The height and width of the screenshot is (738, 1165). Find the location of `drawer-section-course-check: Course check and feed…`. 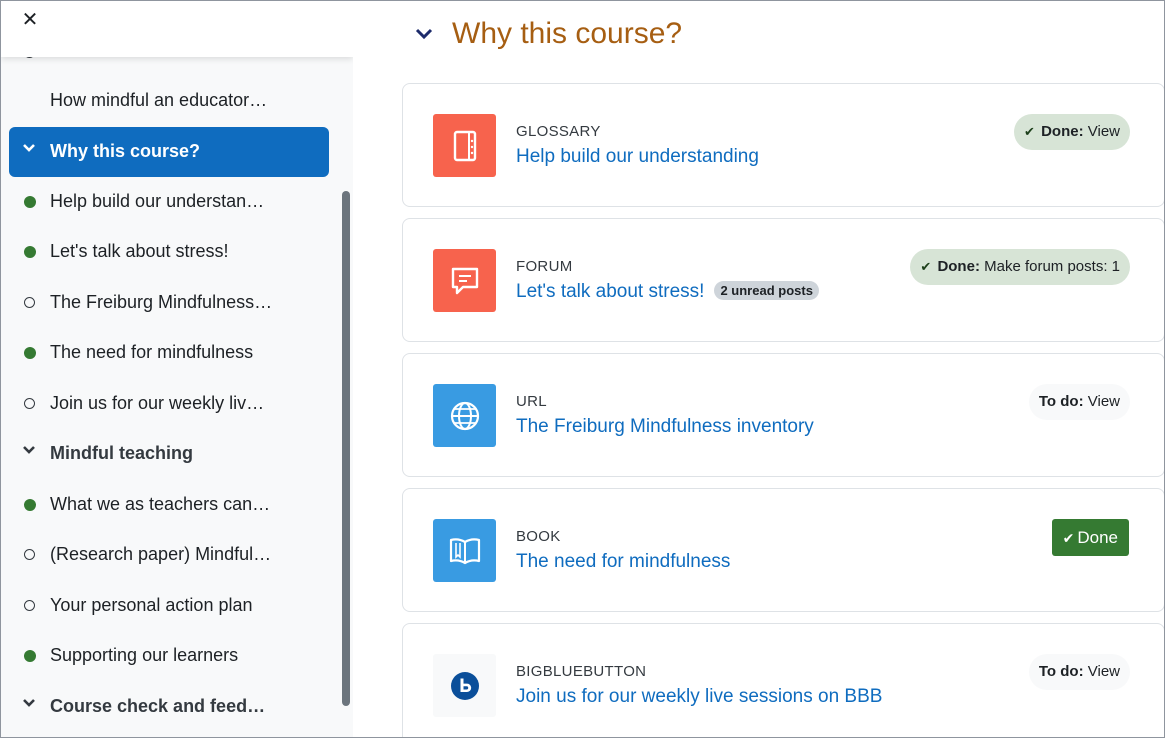

drawer-section-course-check: Course check and feed… is located at coordinates (169, 707).